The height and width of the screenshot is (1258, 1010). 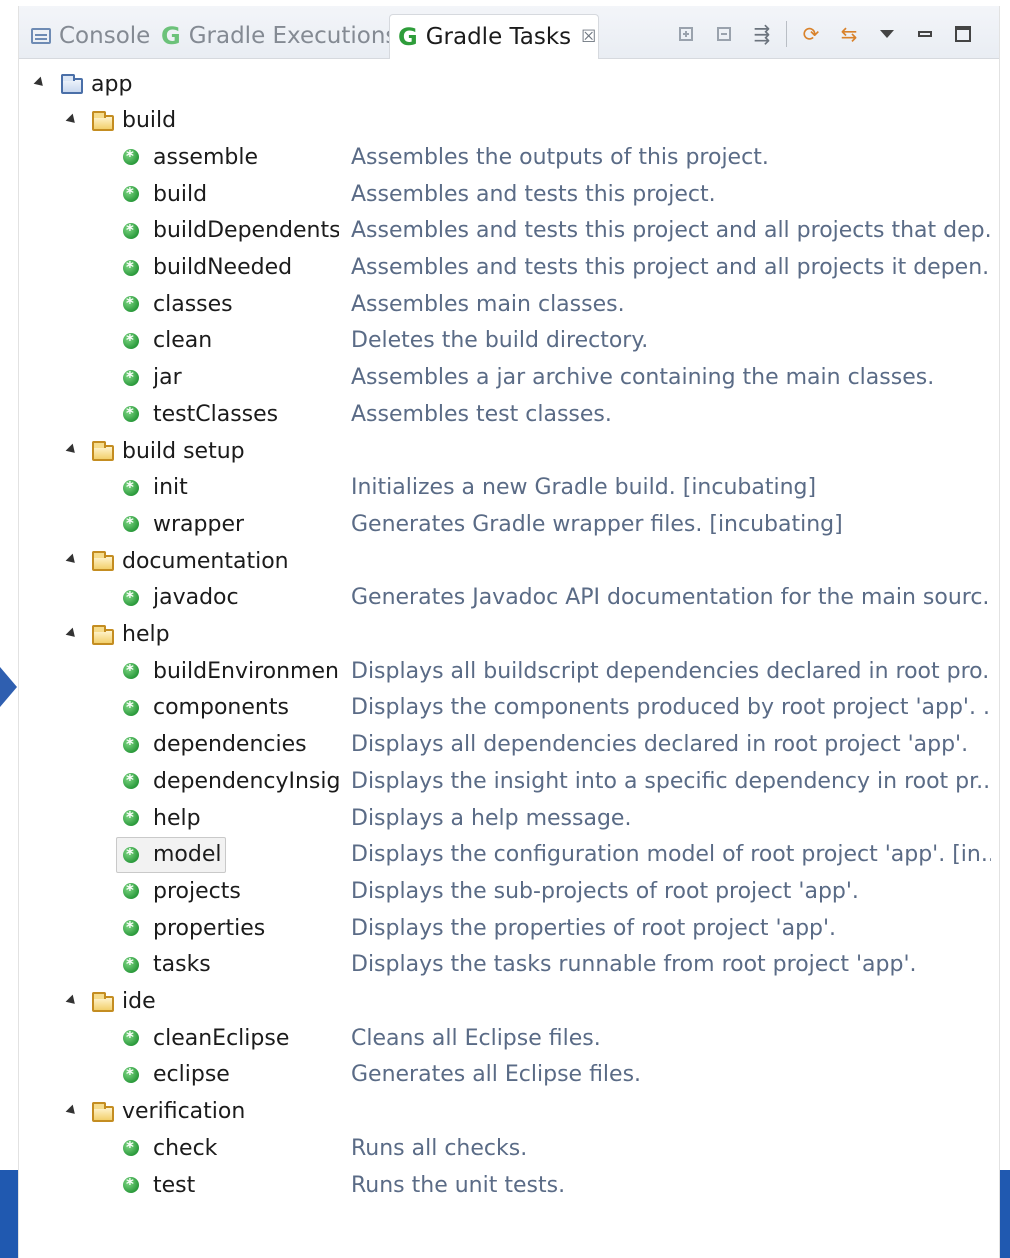 What do you see at coordinates (509, 304) in the screenshot?
I see `task-row: classes Assembles main classes.` at bounding box center [509, 304].